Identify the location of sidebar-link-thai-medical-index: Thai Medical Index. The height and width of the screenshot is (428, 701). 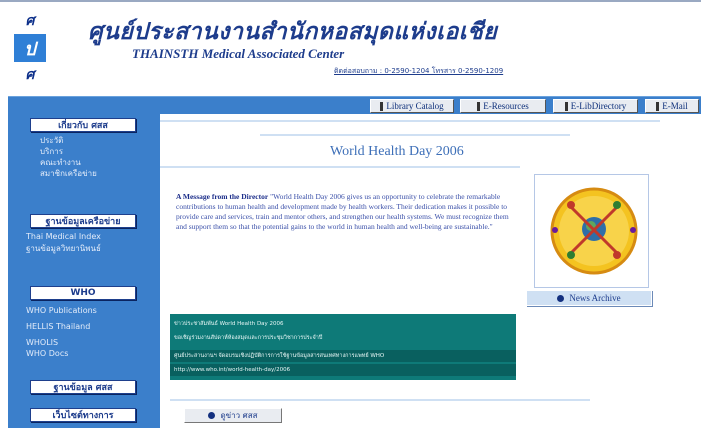
(63, 236).